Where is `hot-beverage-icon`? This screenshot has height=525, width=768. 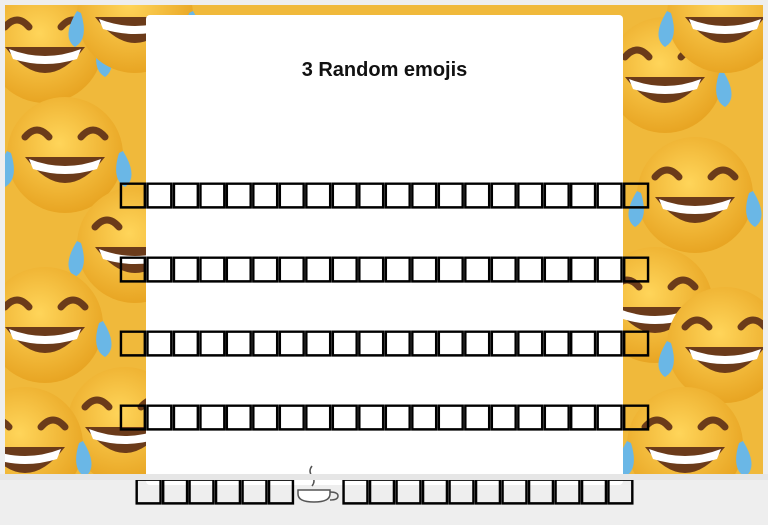 hot-beverage-icon is located at coordinates (318, 488).